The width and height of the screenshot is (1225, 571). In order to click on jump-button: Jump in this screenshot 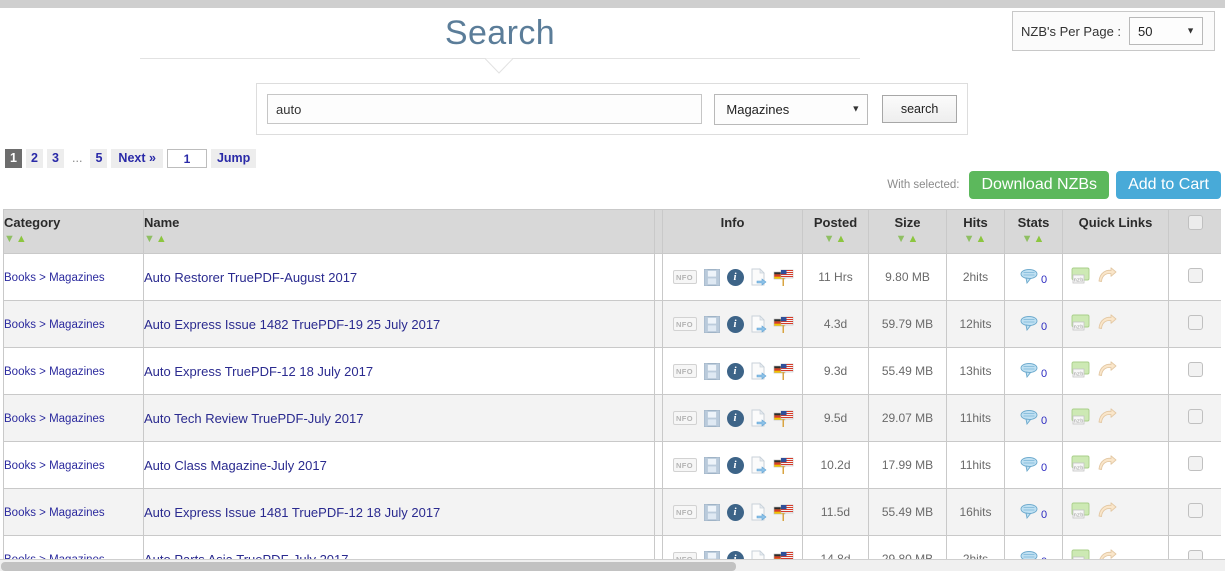, I will do `click(233, 158)`.